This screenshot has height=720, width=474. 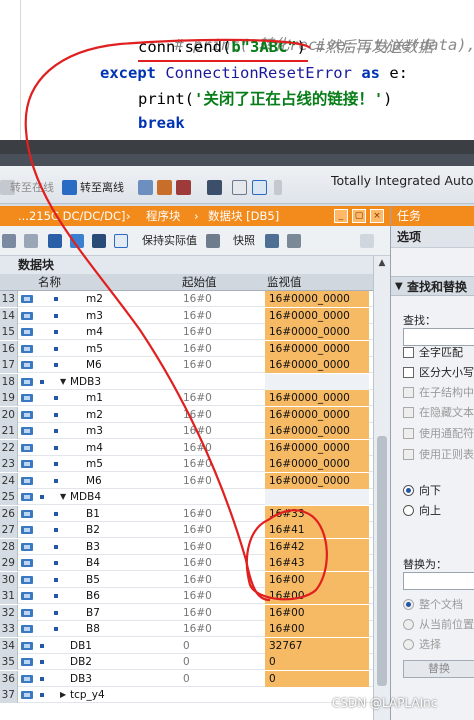 I want to click on keep-actual-icon, so click(x=213, y=241).